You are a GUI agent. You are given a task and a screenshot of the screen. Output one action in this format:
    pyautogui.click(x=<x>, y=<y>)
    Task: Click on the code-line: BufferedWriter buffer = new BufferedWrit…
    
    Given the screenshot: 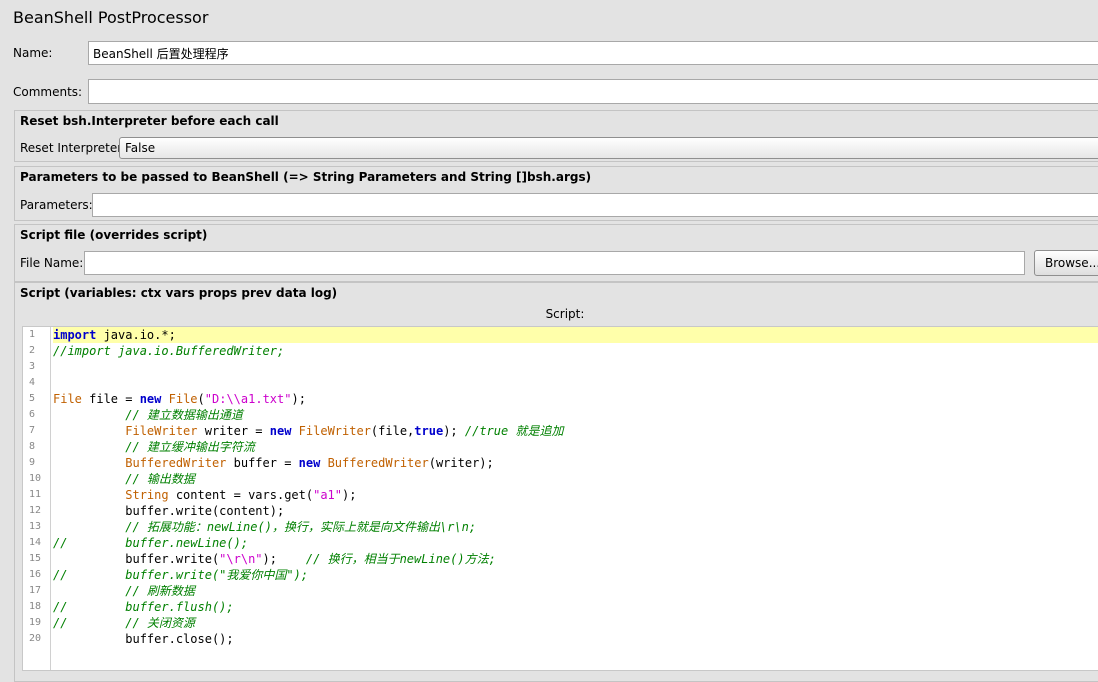 What is the action you would take?
    pyautogui.click(x=575, y=463)
    